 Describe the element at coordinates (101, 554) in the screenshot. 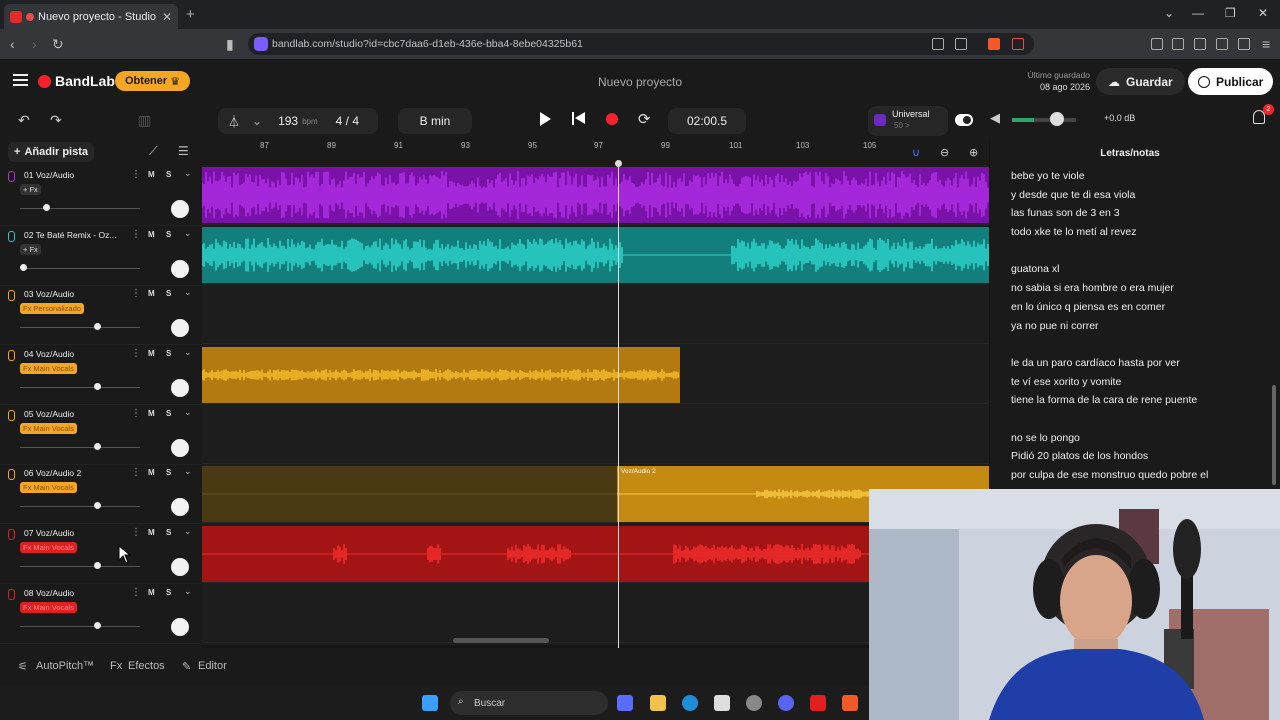

I see `track-header: 07 Voz/Audio Fx Main Vocals ⋮ M S ⌄` at that location.